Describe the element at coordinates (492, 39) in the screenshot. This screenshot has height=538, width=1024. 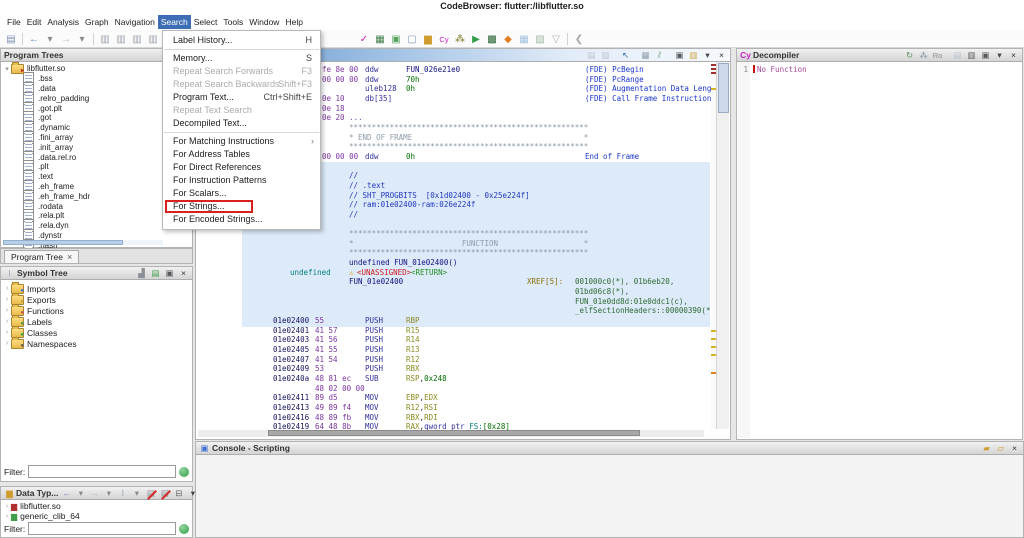
I see `bug-icon: ▩` at that location.